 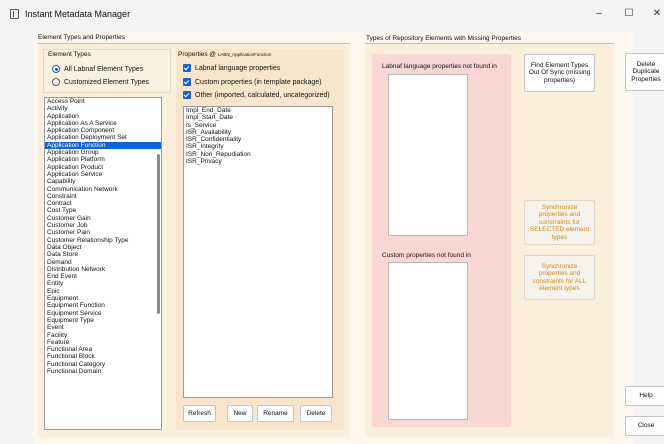 I want to click on check-custom-properties: Custom properties (in template package), so click(x=252, y=82).